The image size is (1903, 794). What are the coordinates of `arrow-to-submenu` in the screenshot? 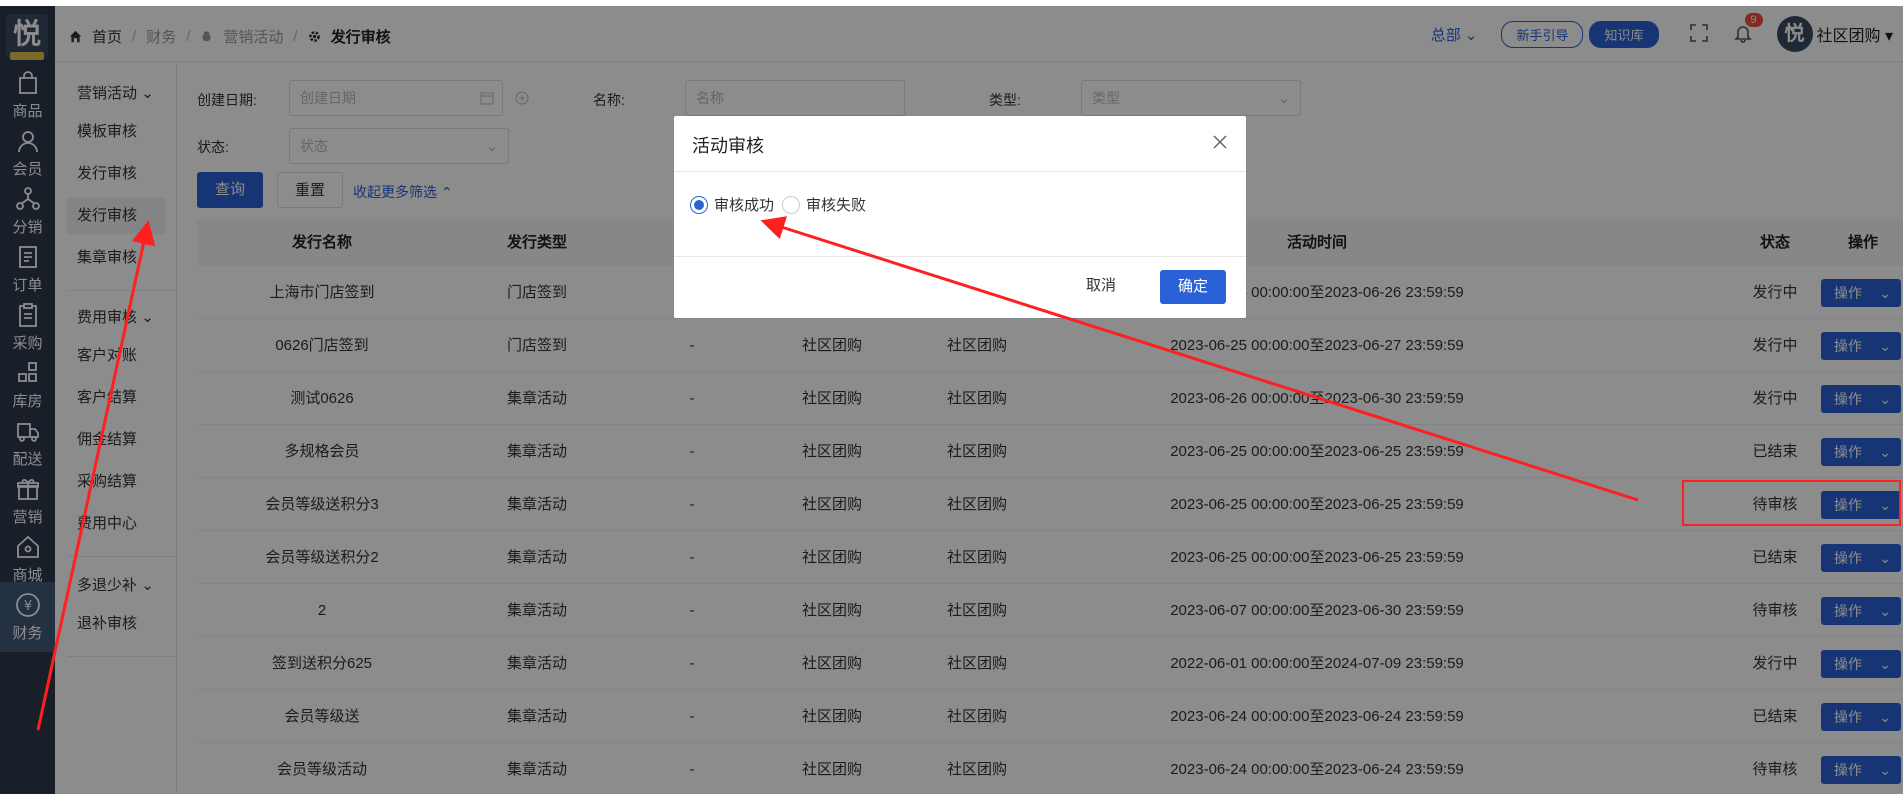 It's located at (96, 475).